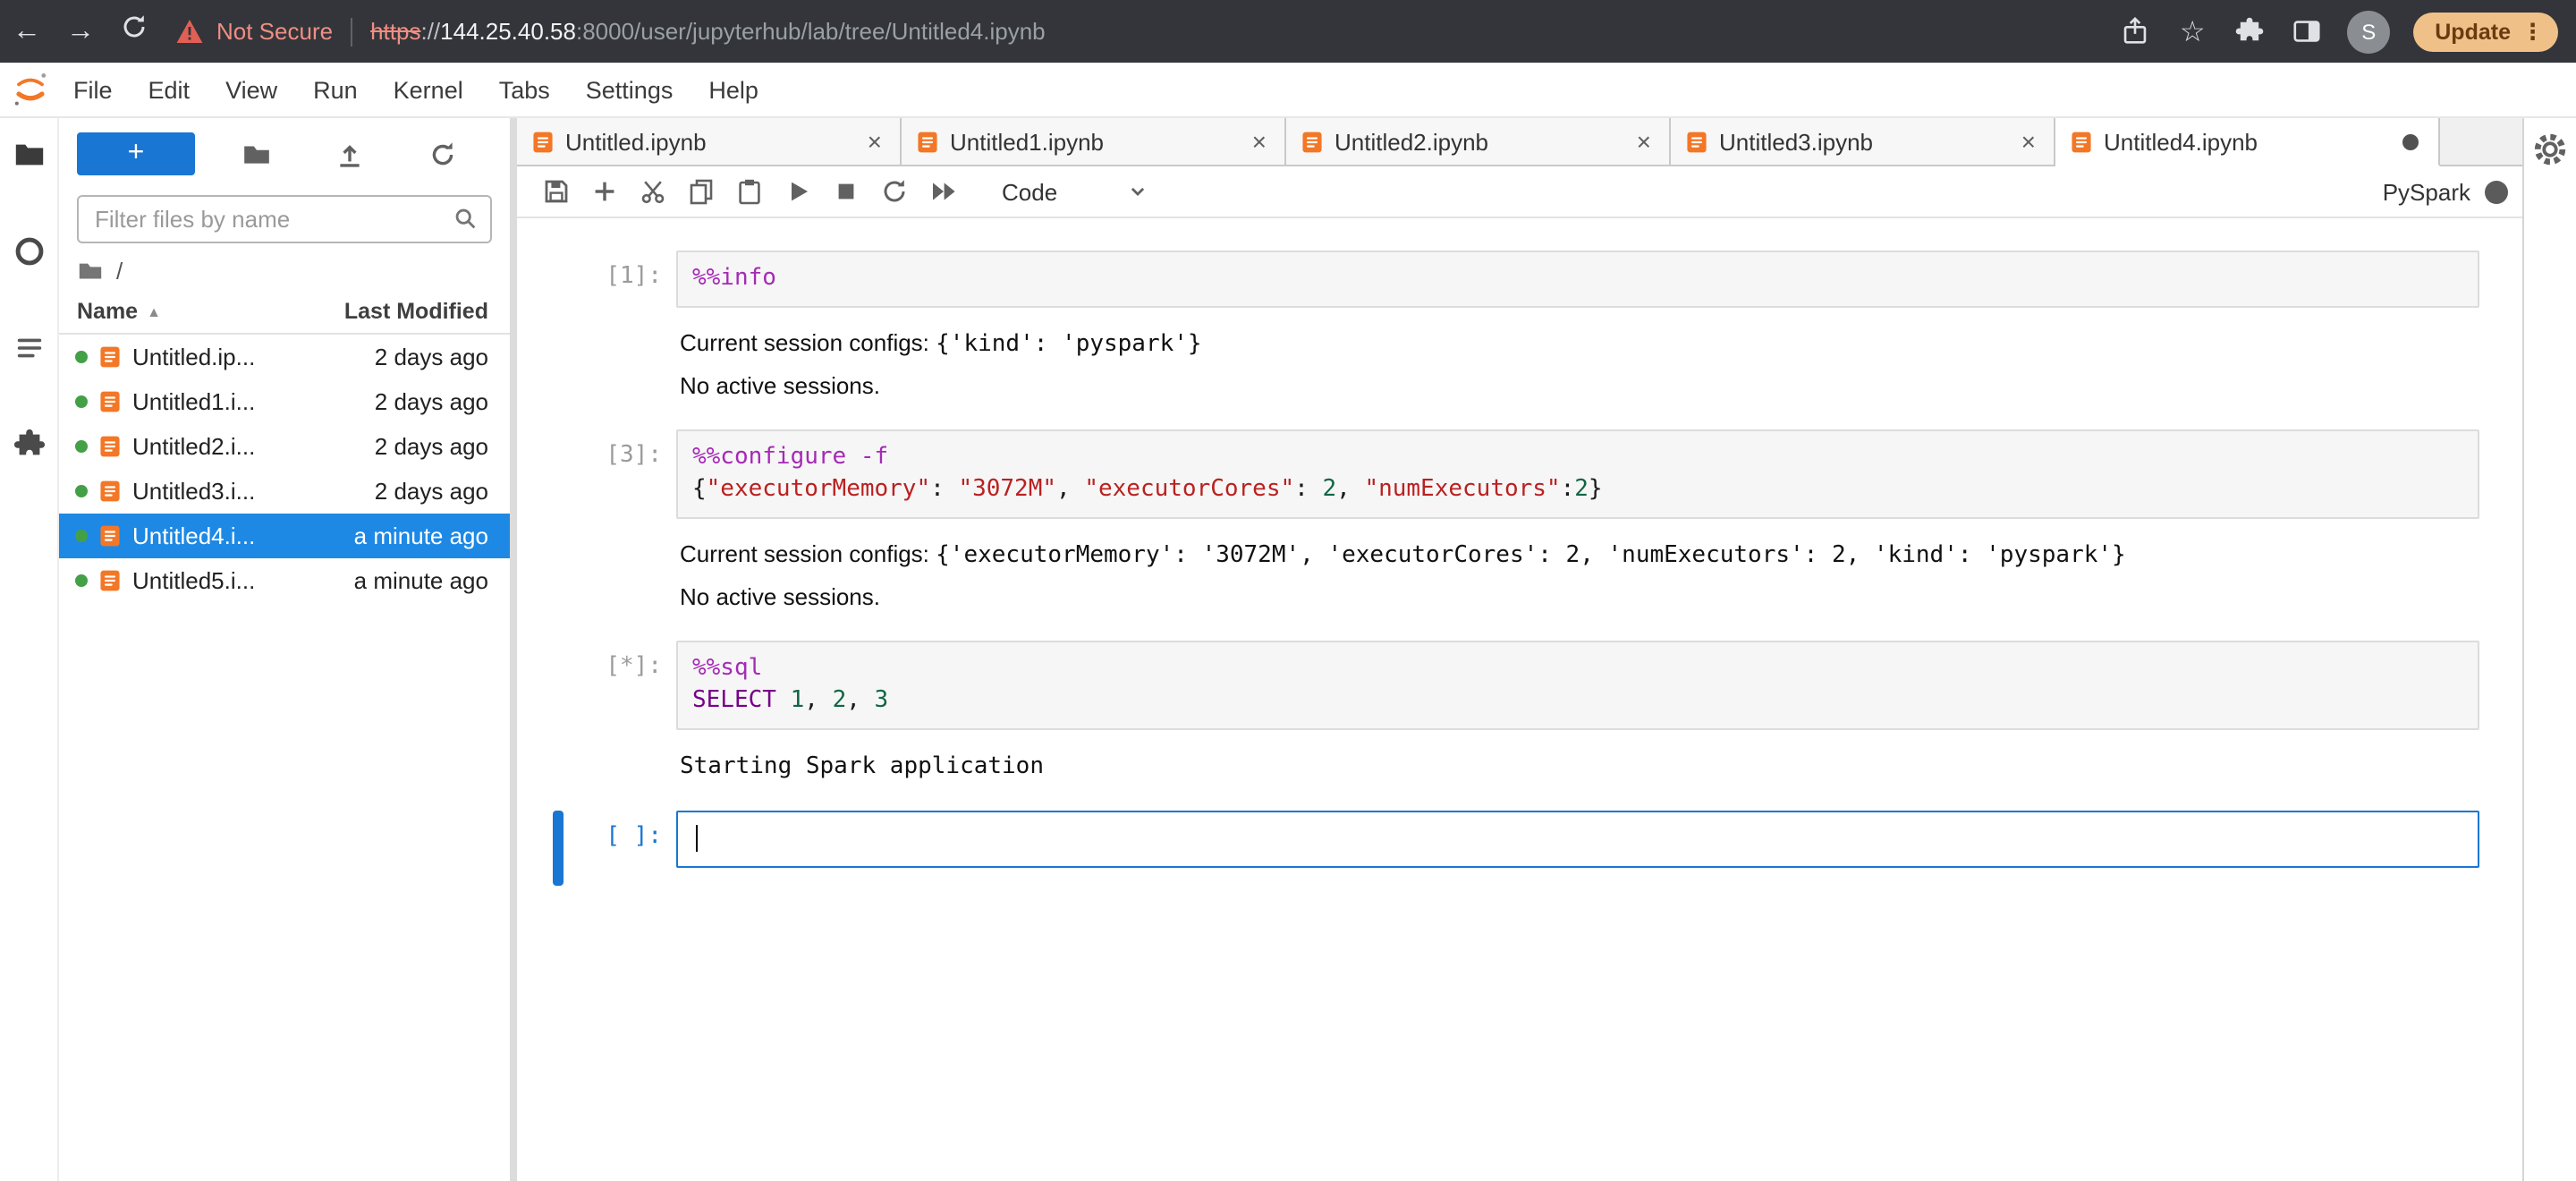  I want to click on file-browser-icon, so click(29, 154).